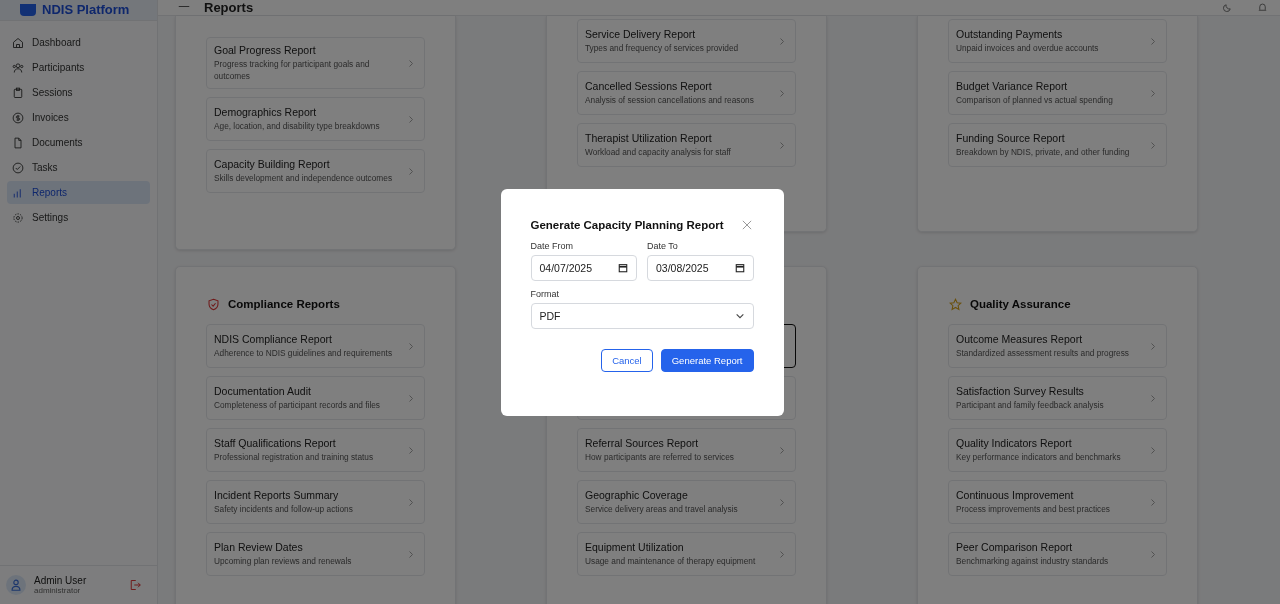 Image resolution: width=1280 pixels, height=604 pixels. What do you see at coordinates (78, 217) in the screenshot?
I see `sidebar-item: Settings` at bounding box center [78, 217].